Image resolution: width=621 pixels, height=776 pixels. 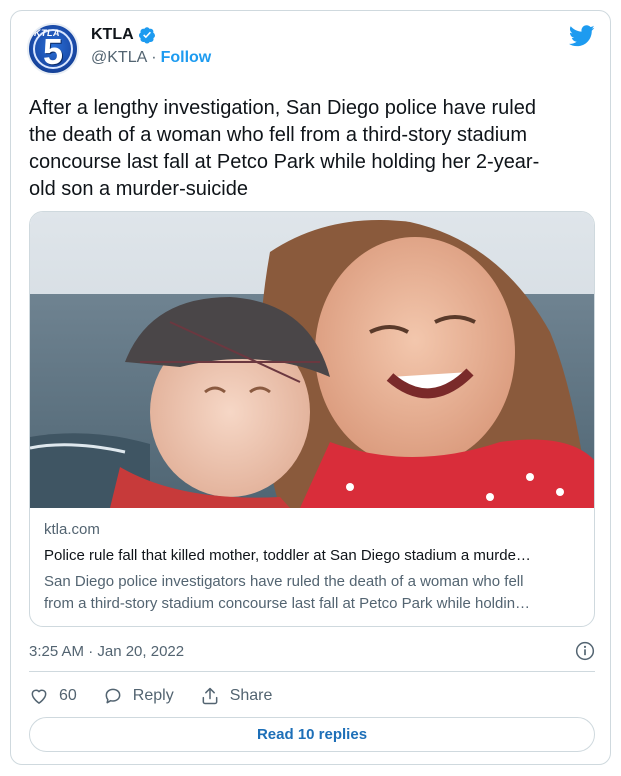 I want to click on name-row: KTLA, so click(x=123, y=35).